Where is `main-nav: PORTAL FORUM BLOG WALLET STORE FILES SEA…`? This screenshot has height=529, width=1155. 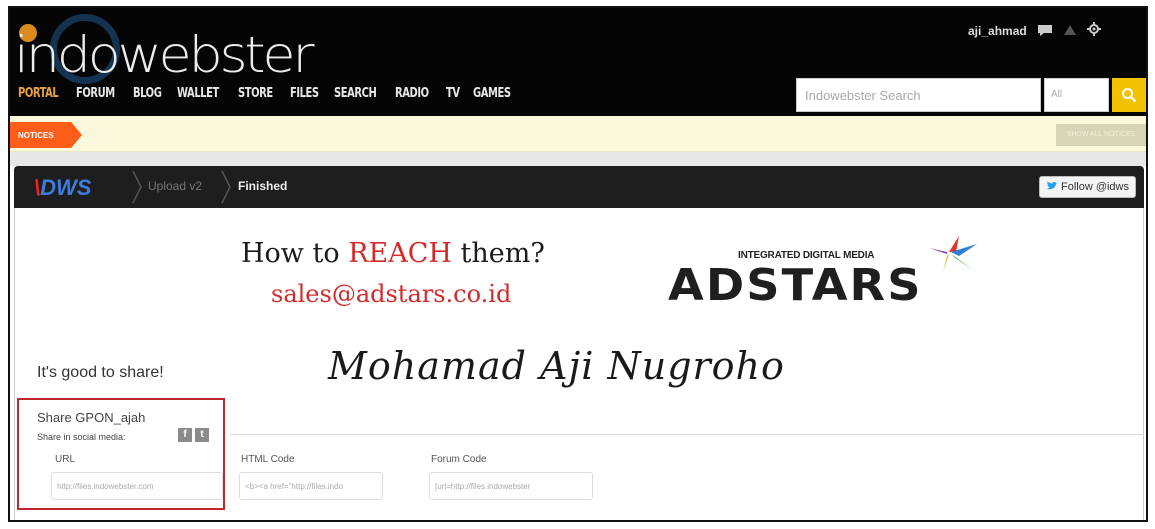 main-nav: PORTAL FORUM BLOG WALLET STORE FILES SEA… is located at coordinates (273, 93).